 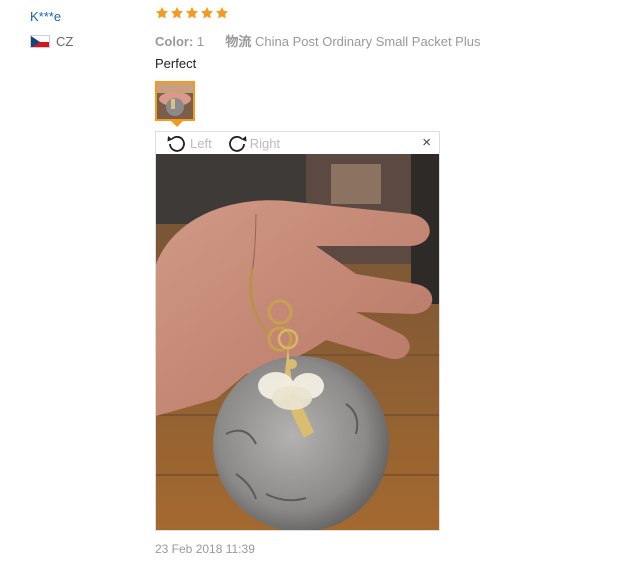 What do you see at coordinates (176, 63) in the screenshot?
I see `review-text: Perfect` at bounding box center [176, 63].